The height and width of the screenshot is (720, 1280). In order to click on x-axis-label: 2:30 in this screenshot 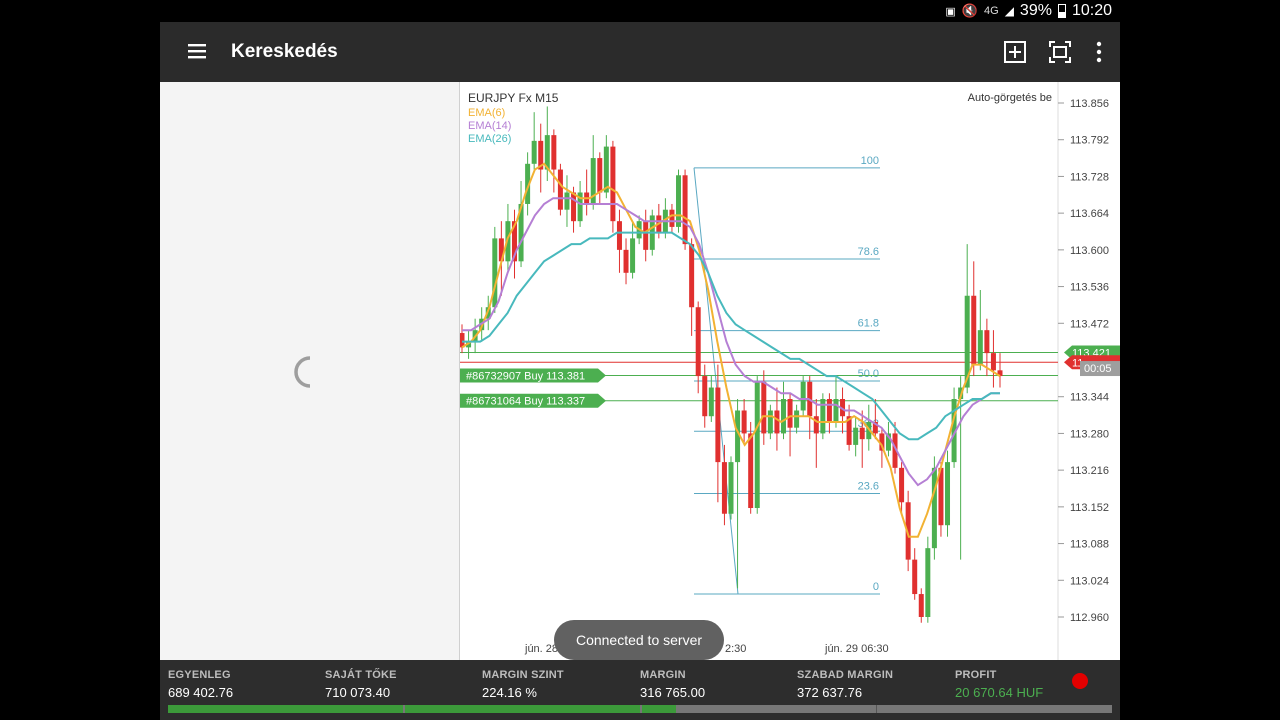, I will do `click(735, 649)`.